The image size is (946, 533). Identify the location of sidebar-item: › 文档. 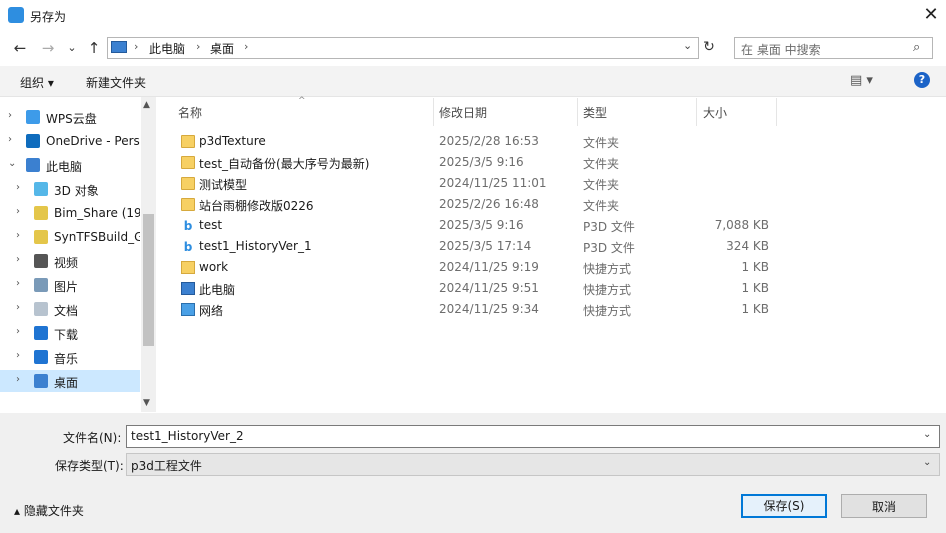
(70, 309).